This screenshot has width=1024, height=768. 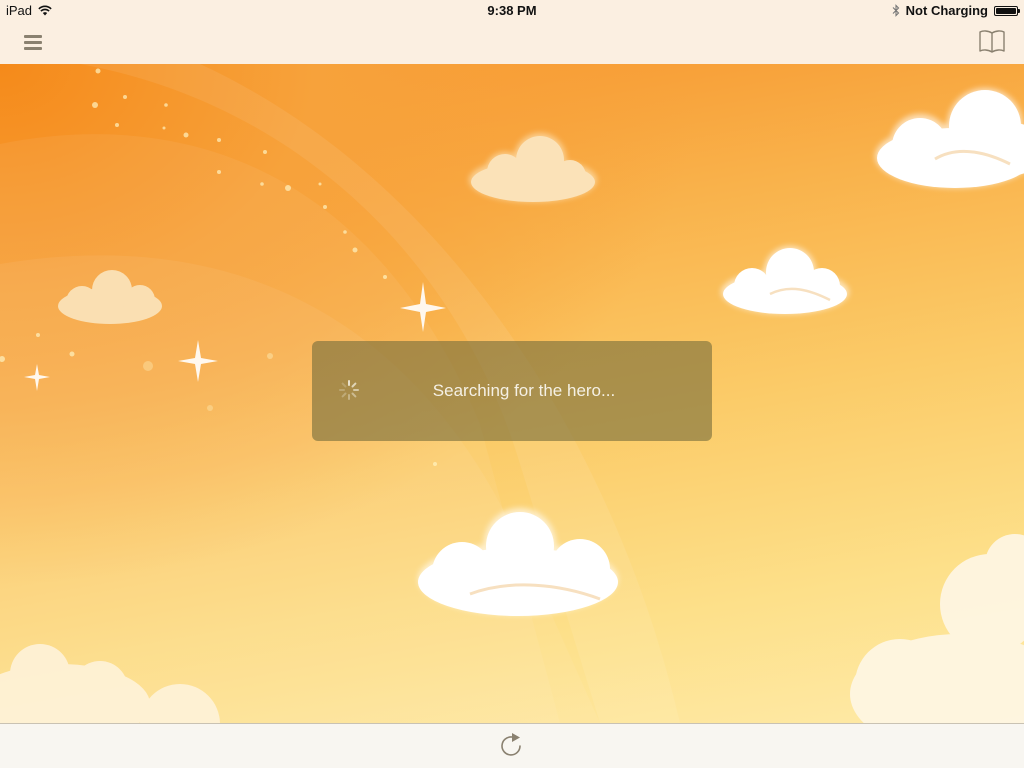 What do you see at coordinates (1007, 10) in the screenshot?
I see `battery-icon` at bounding box center [1007, 10].